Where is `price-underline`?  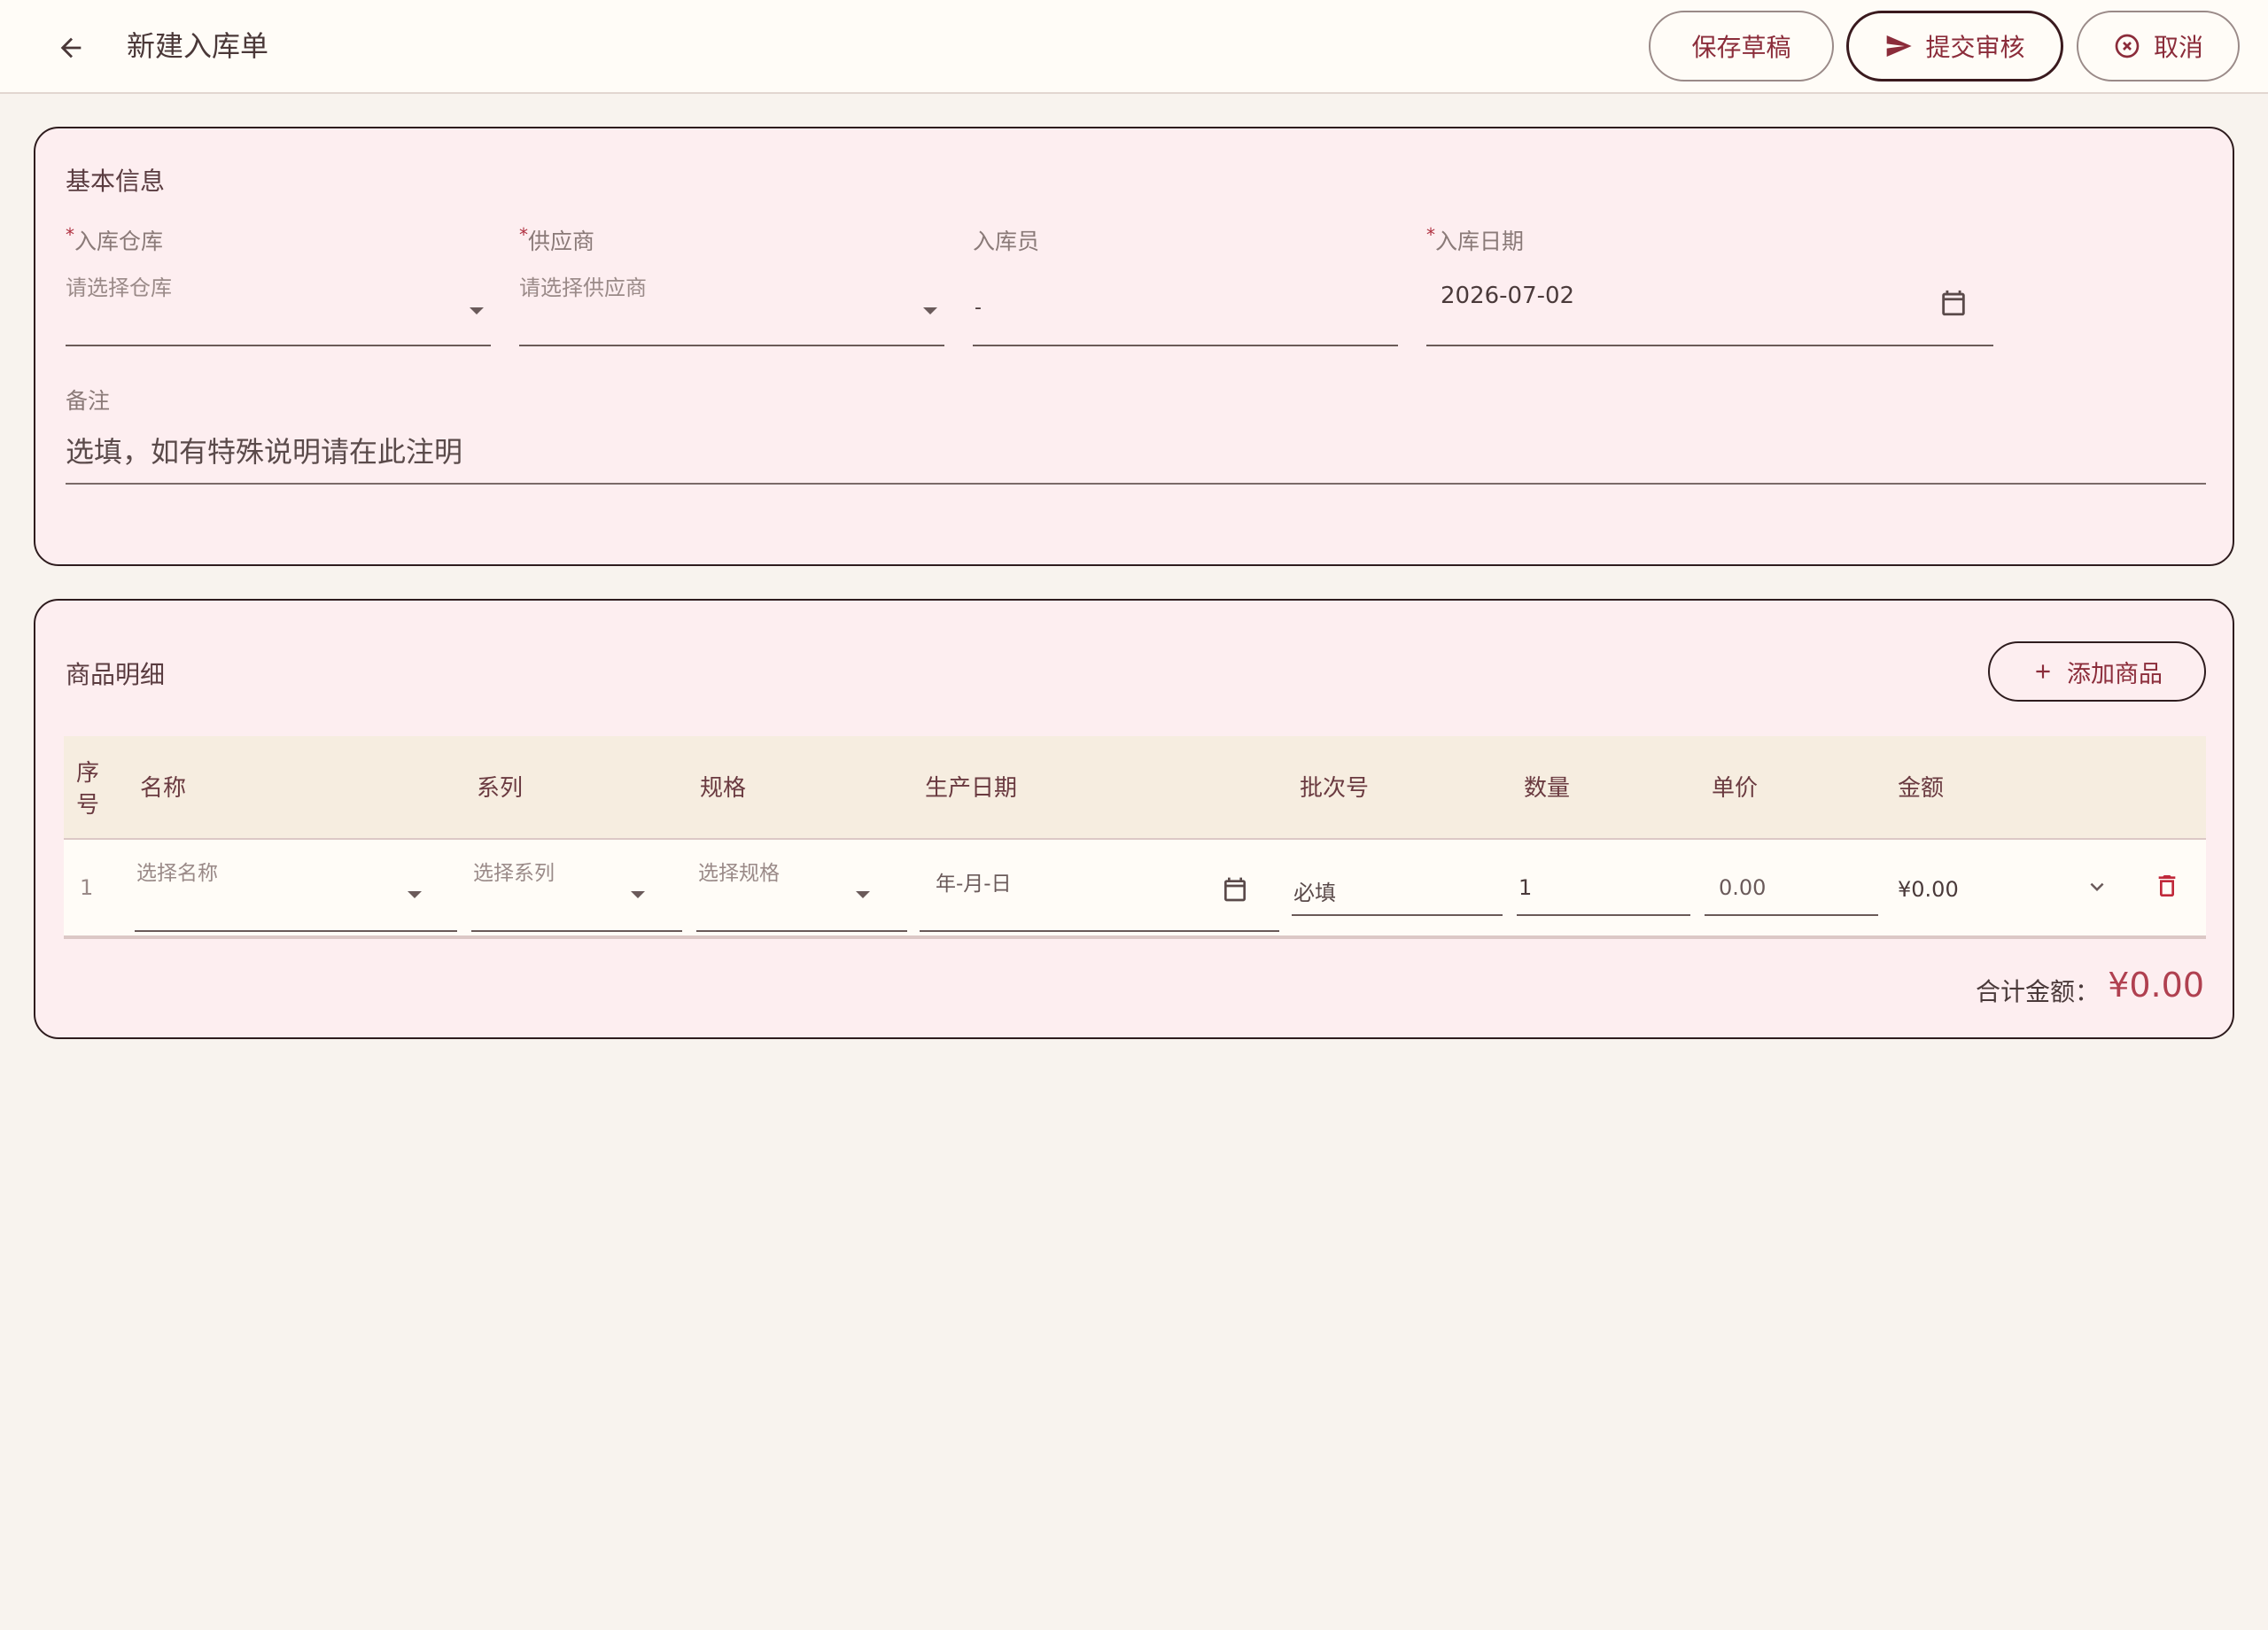 price-underline is located at coordinates (1791, 915).